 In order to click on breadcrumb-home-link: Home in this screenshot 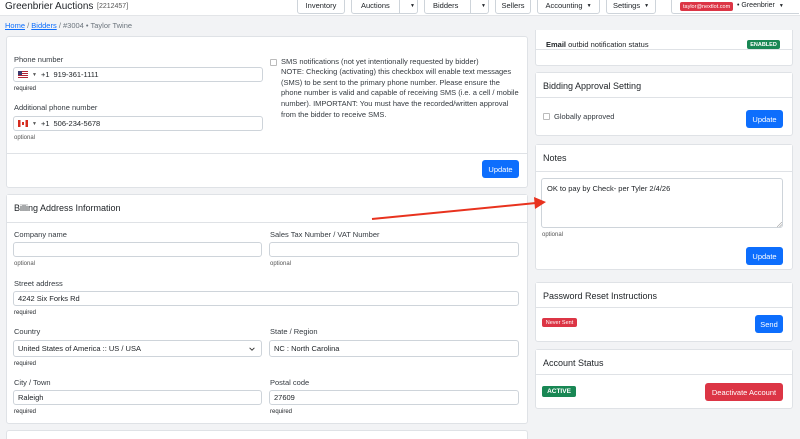, I will do `click(15, 25)`.